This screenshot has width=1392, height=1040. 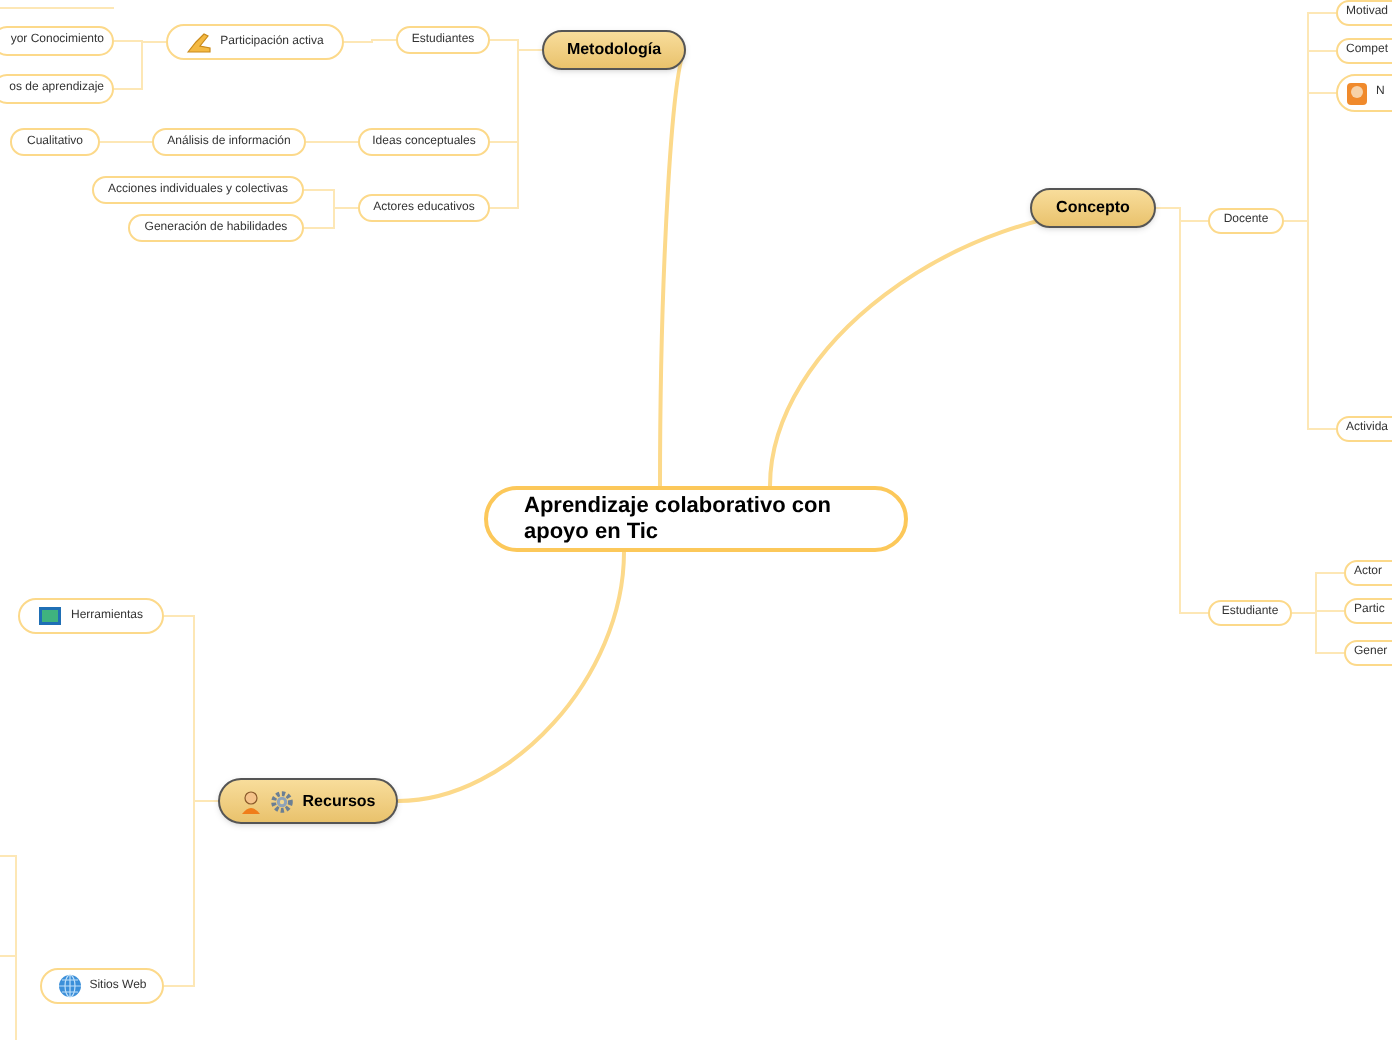 I want to click on screen-icon, so click(x=50, y=616).